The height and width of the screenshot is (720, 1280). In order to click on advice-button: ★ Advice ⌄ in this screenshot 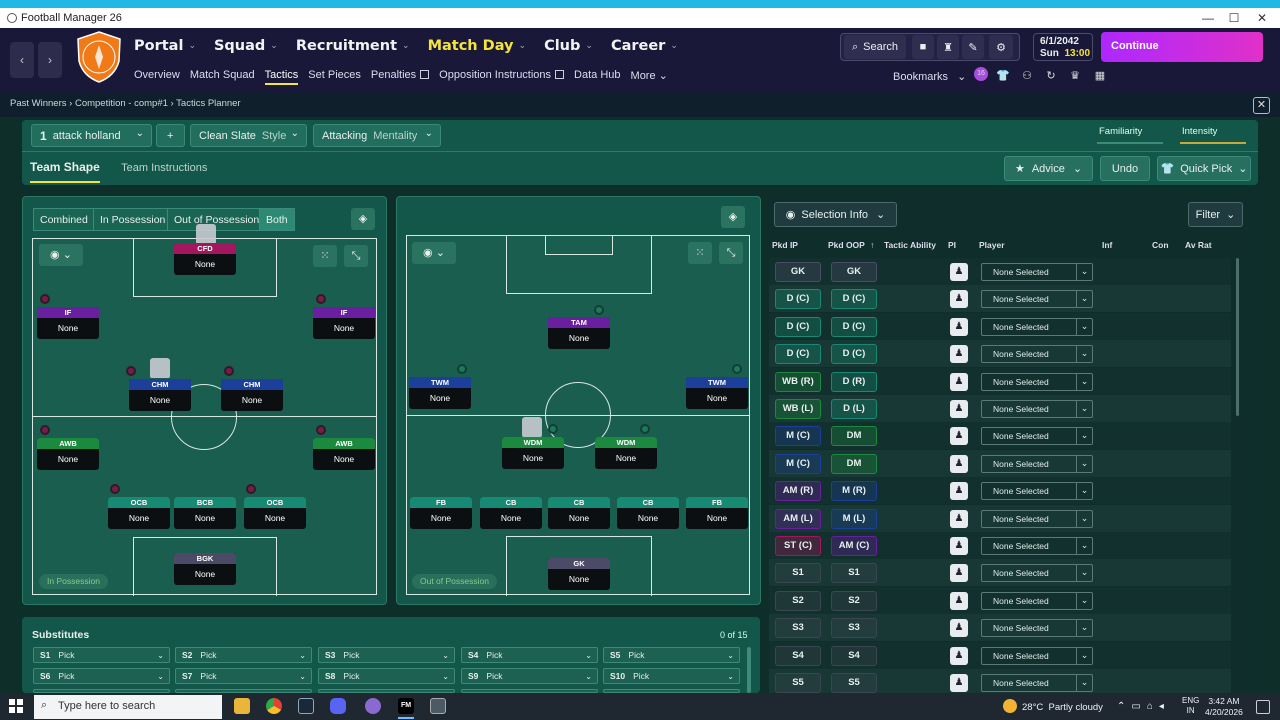, I will do `click(1048, 168)`.